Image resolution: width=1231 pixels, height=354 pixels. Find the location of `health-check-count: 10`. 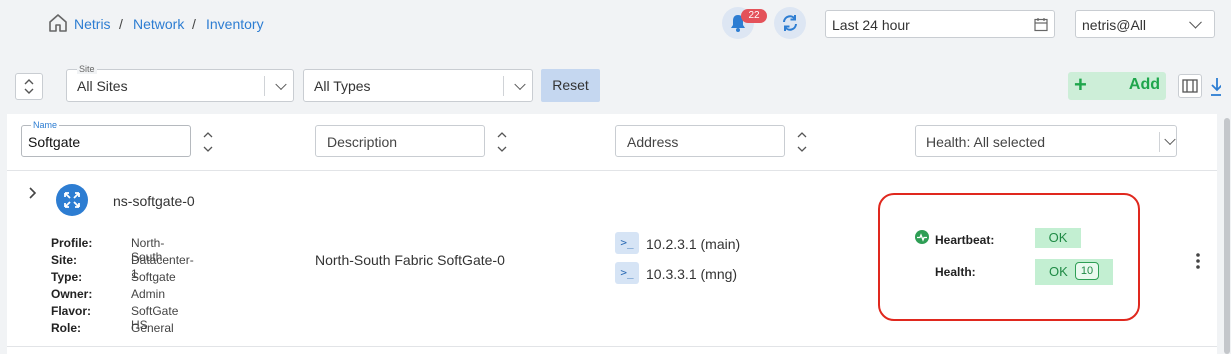

health-check-count: 10 is located at coordinates (1087, 271).